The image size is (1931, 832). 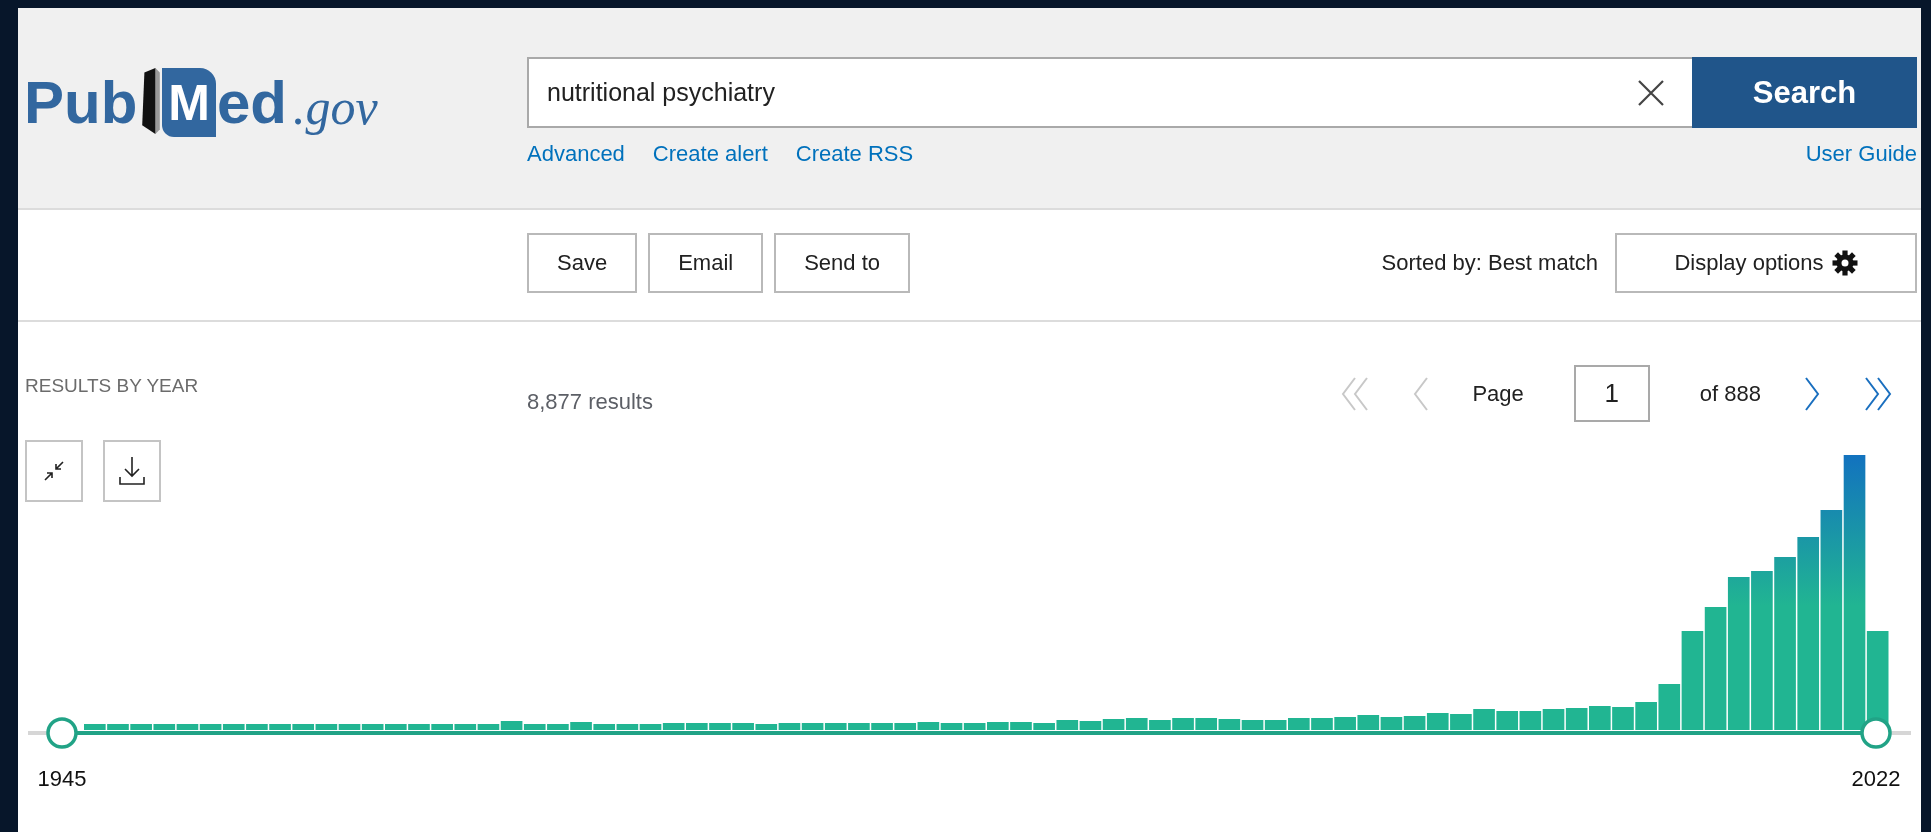 I want to click on search-link: Create alert, so click(x=710, y=154).